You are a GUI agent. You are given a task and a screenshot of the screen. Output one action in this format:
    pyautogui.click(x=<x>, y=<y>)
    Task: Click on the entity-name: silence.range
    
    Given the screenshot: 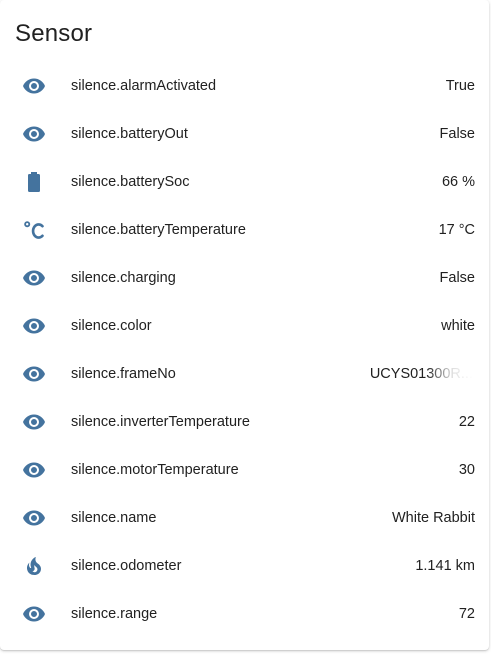 What is the action you would take?
    pyautogui.click(x=114, y=614)
    